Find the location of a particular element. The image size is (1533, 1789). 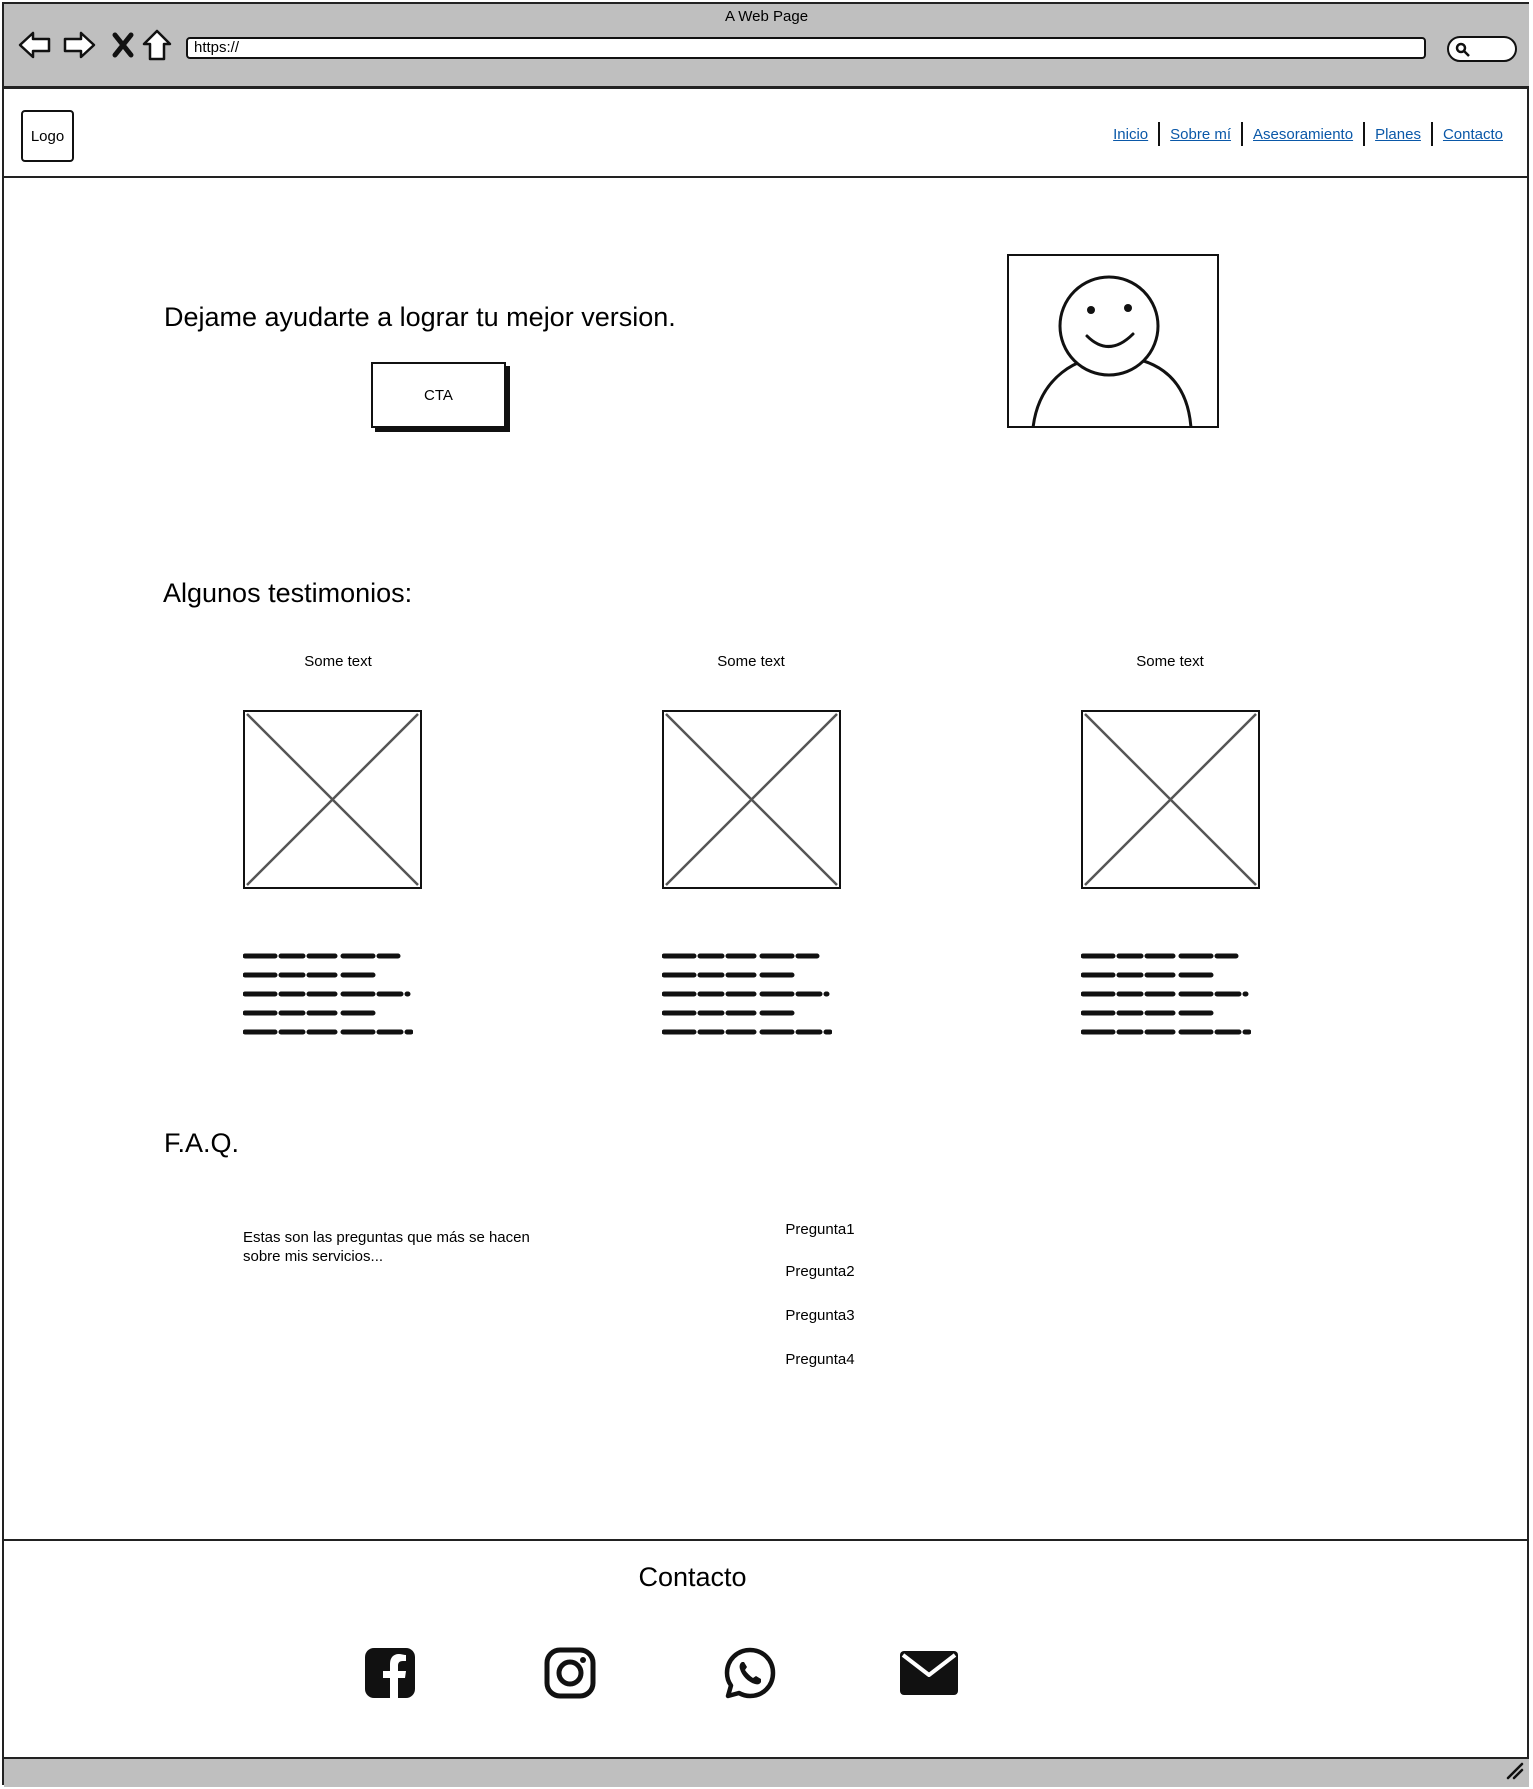

email-icon is located at coordinates (929, 1673).